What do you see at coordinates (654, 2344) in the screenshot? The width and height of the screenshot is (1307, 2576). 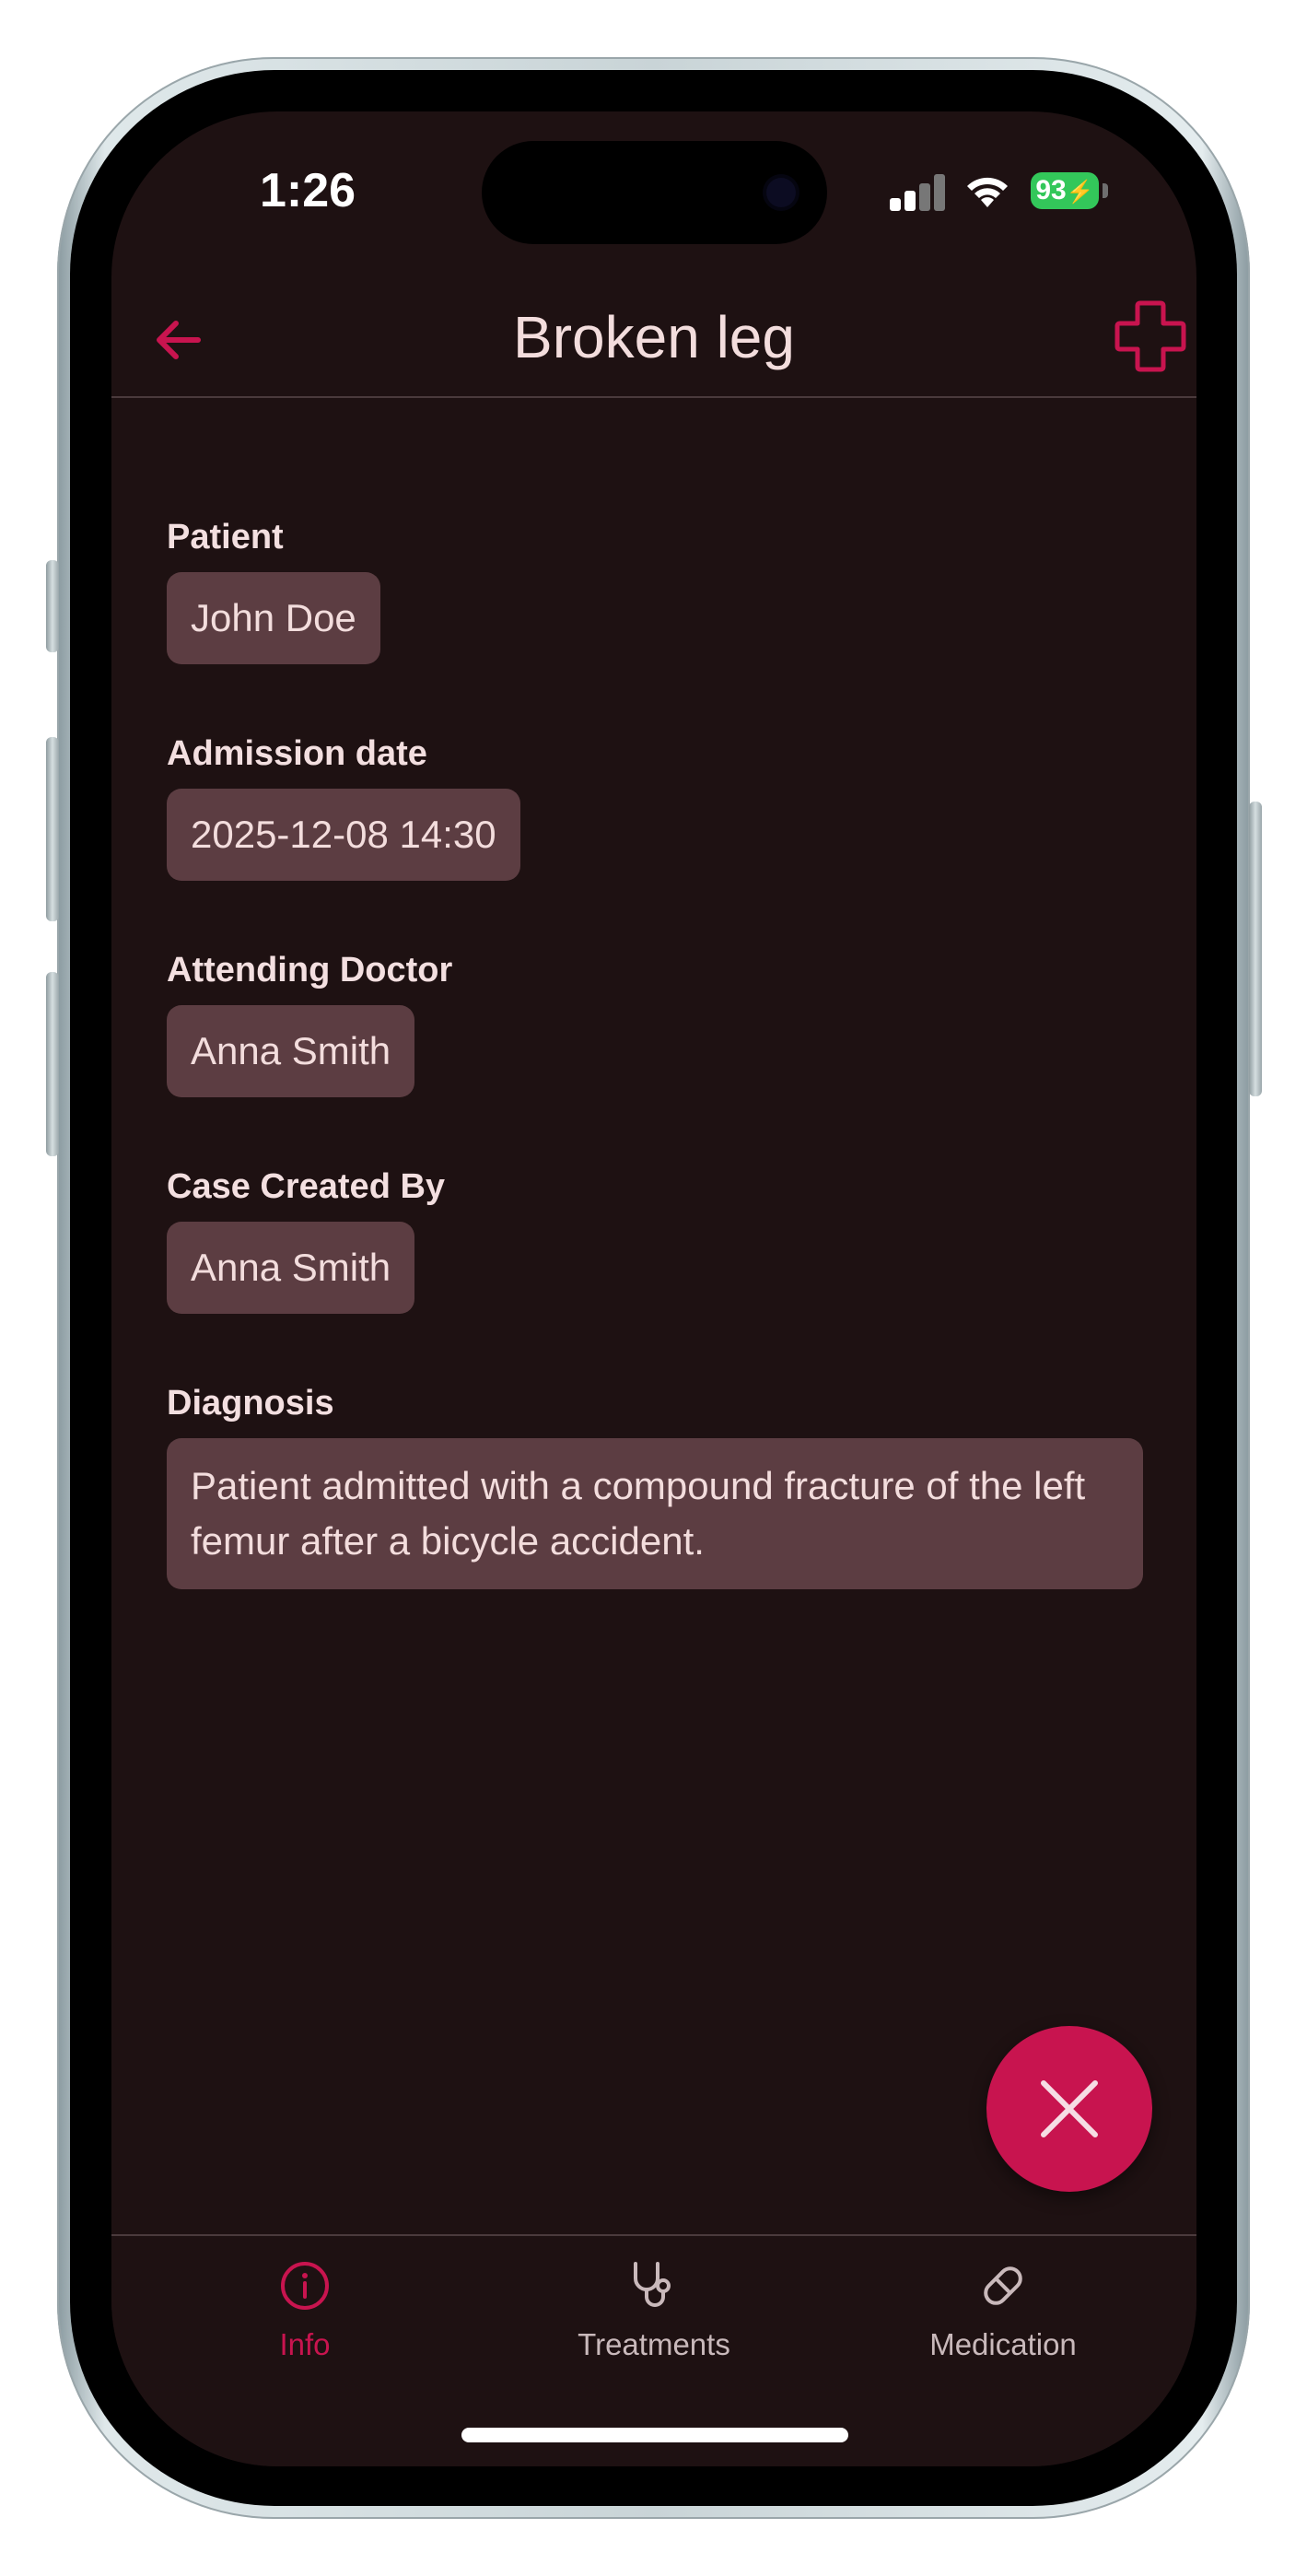 I see `nav-label-treatments: Treatments` at bounding box center [654, 2344].